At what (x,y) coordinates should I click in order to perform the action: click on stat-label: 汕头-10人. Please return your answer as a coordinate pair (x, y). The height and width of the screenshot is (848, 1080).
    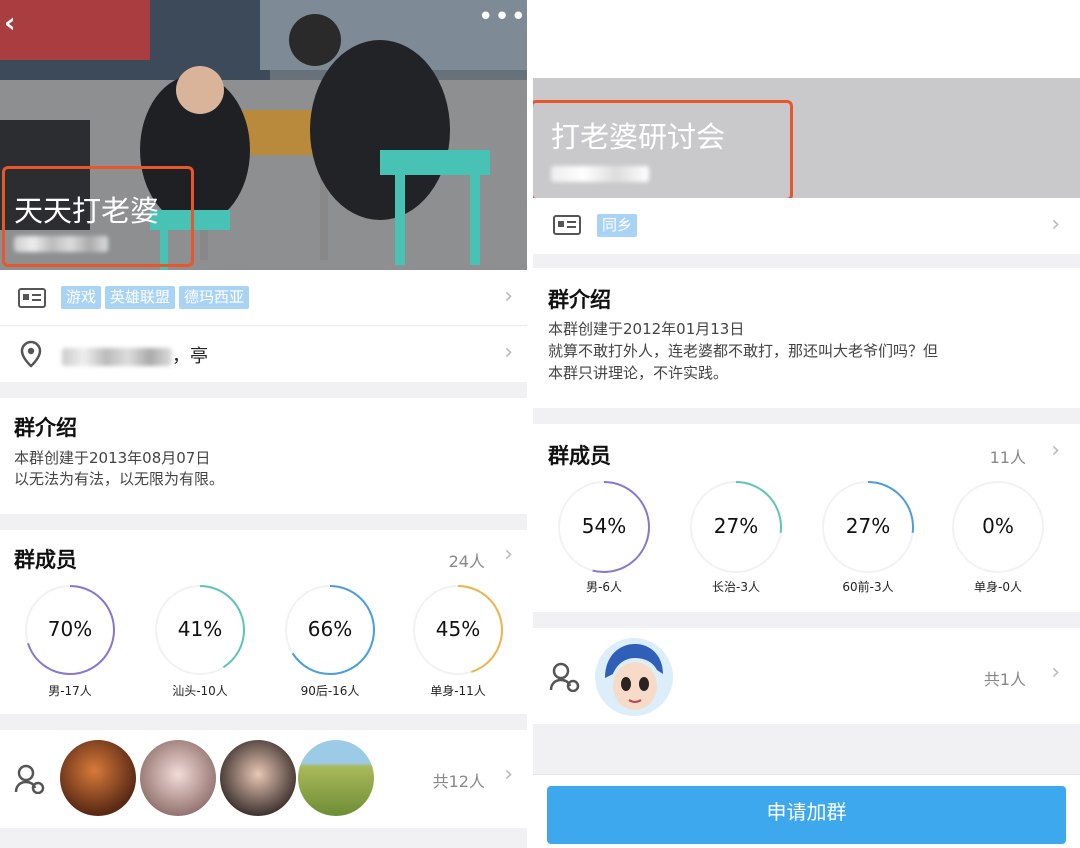
    Looking at the image, I should click on (200, 691).